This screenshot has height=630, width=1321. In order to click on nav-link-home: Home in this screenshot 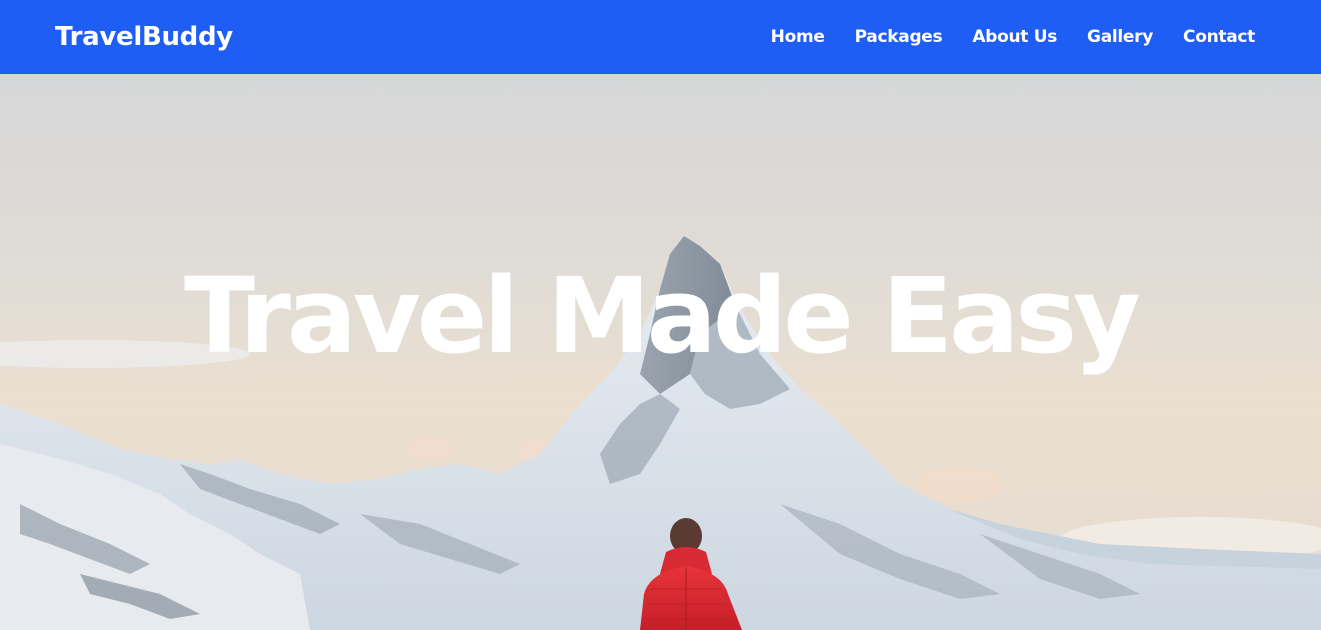, I will do `click(798, 37)`.